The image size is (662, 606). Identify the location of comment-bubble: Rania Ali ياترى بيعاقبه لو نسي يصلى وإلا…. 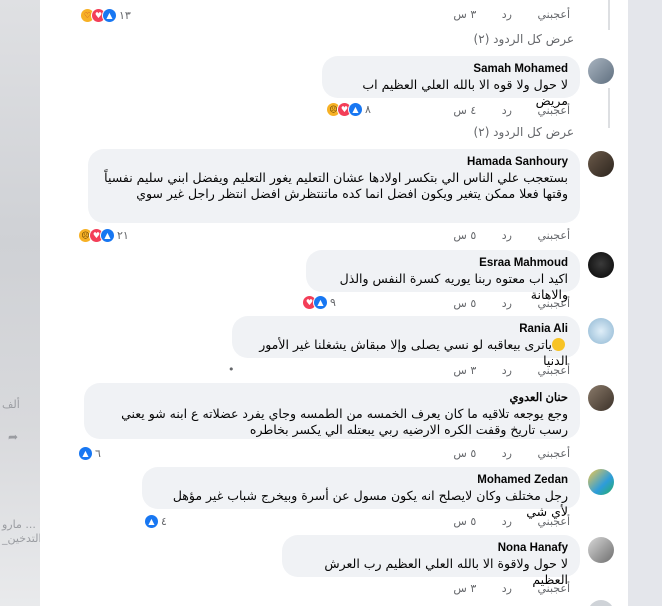
(406, 342).